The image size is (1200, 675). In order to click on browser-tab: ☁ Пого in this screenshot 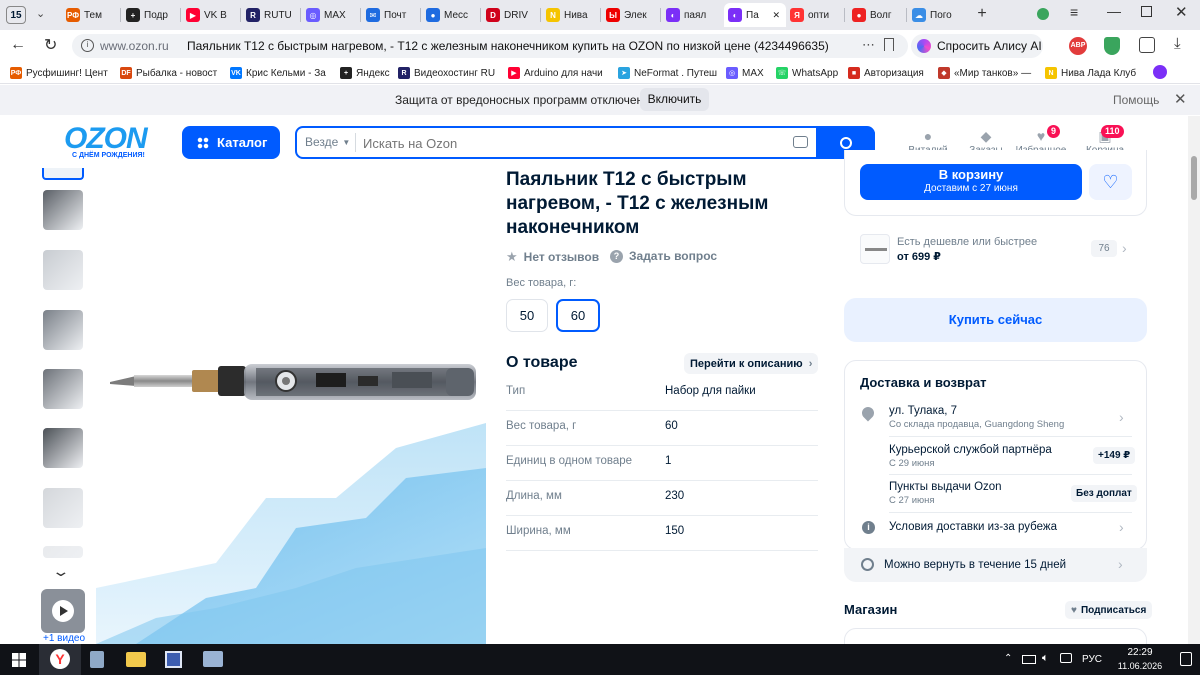, I will do `click(936, 15)`.